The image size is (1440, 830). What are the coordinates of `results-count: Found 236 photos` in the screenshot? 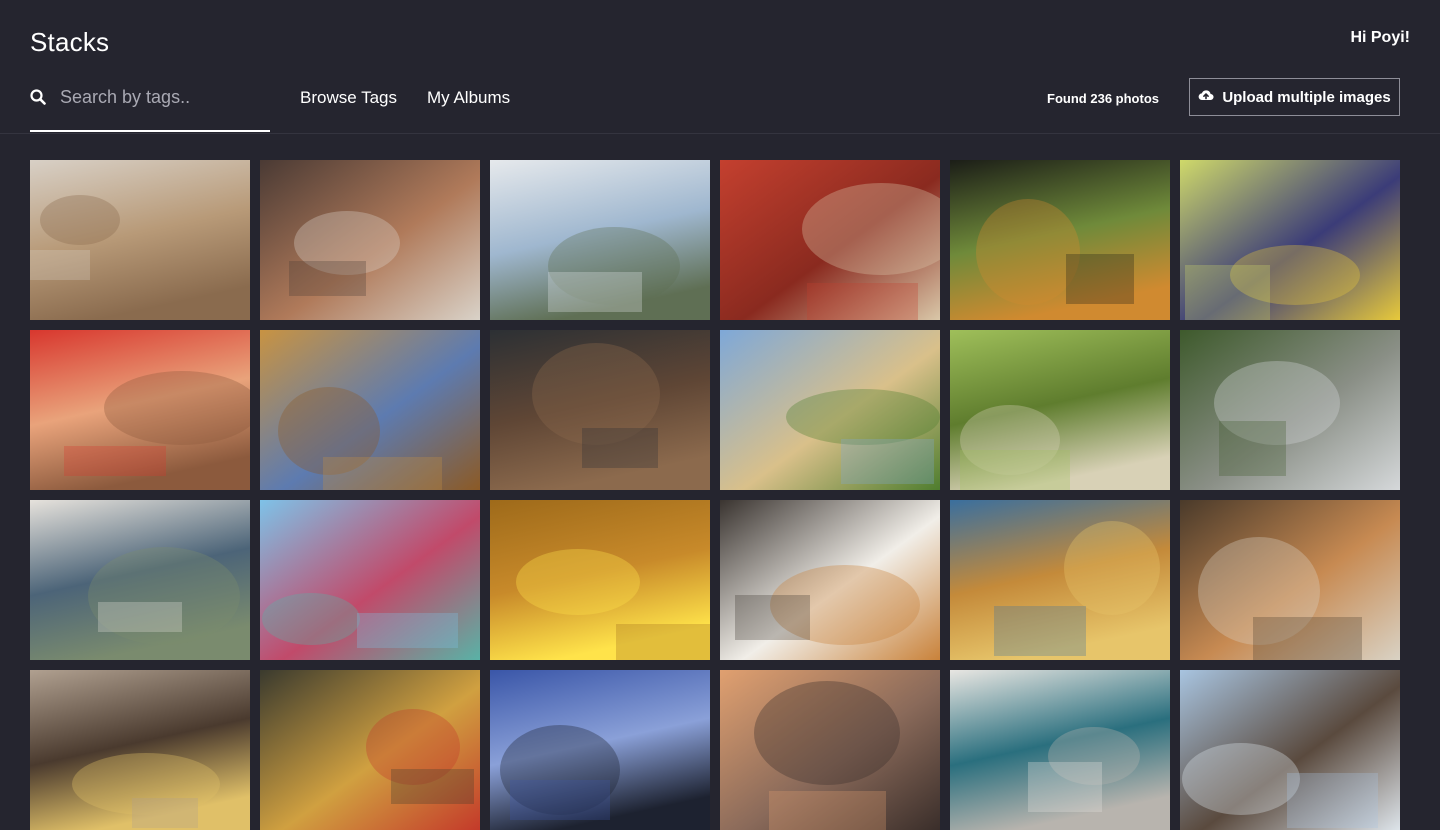 It's located at (1103, 98).